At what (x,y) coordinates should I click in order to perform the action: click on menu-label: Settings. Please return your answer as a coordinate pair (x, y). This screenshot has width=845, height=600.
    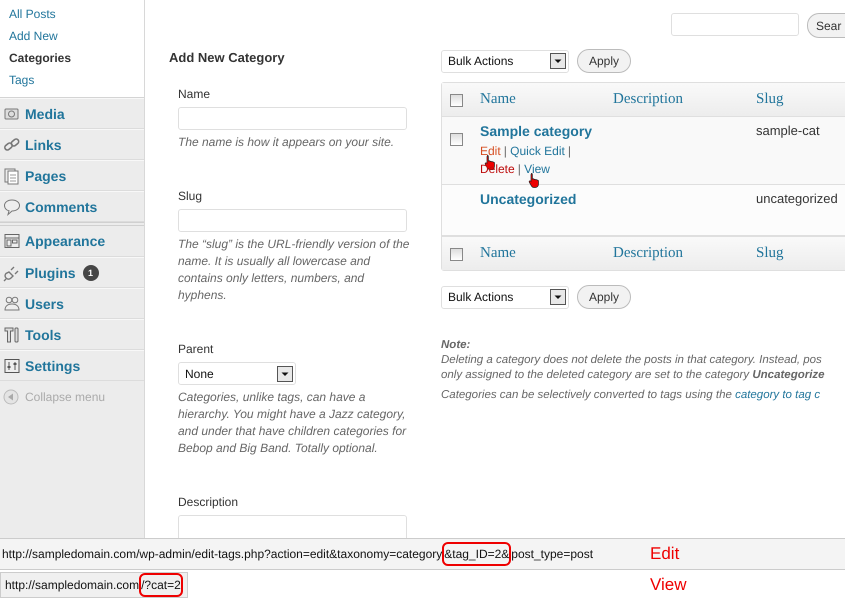
    Looking at the image, I should click on (52, 366).